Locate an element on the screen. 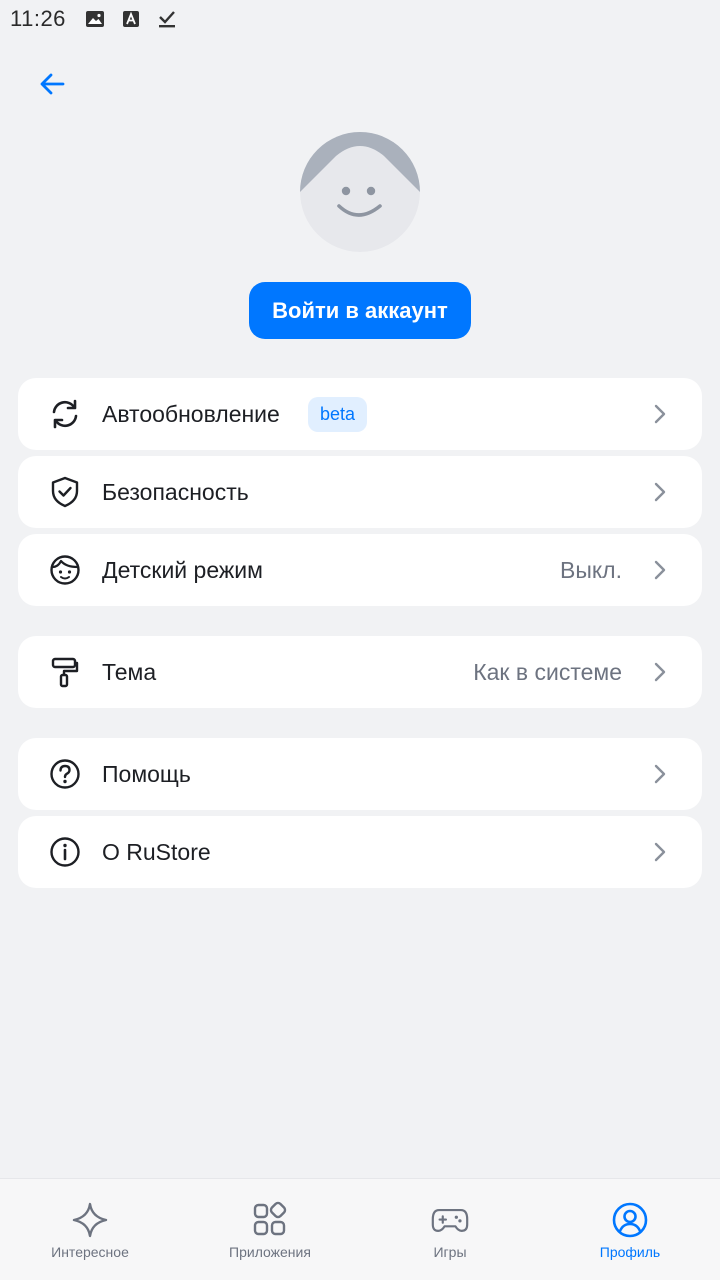 This screenshot has width=720, height=1280. nav-item-profile: Профиль is located at coordinates (630, 1229).